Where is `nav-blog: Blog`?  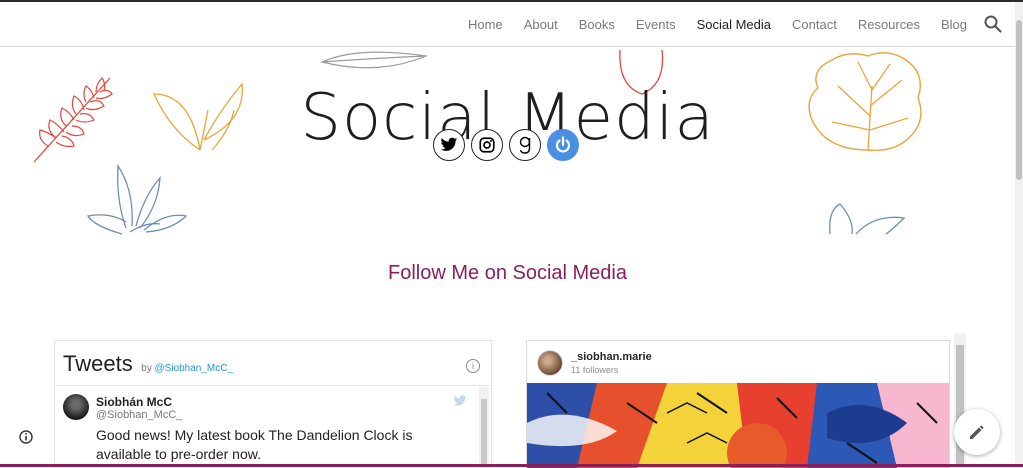 nav-blog: Blog is located at coordinates (954, 24).